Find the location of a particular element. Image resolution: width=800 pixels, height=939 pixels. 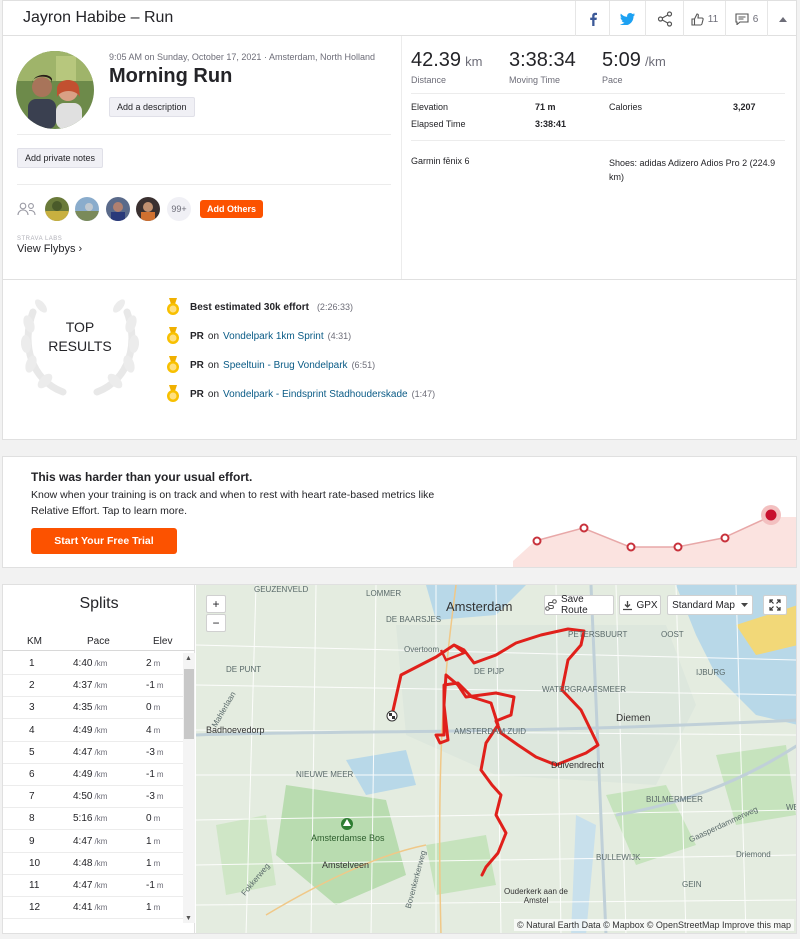

gpx-label: GPX is located at coordinates (647, 605).